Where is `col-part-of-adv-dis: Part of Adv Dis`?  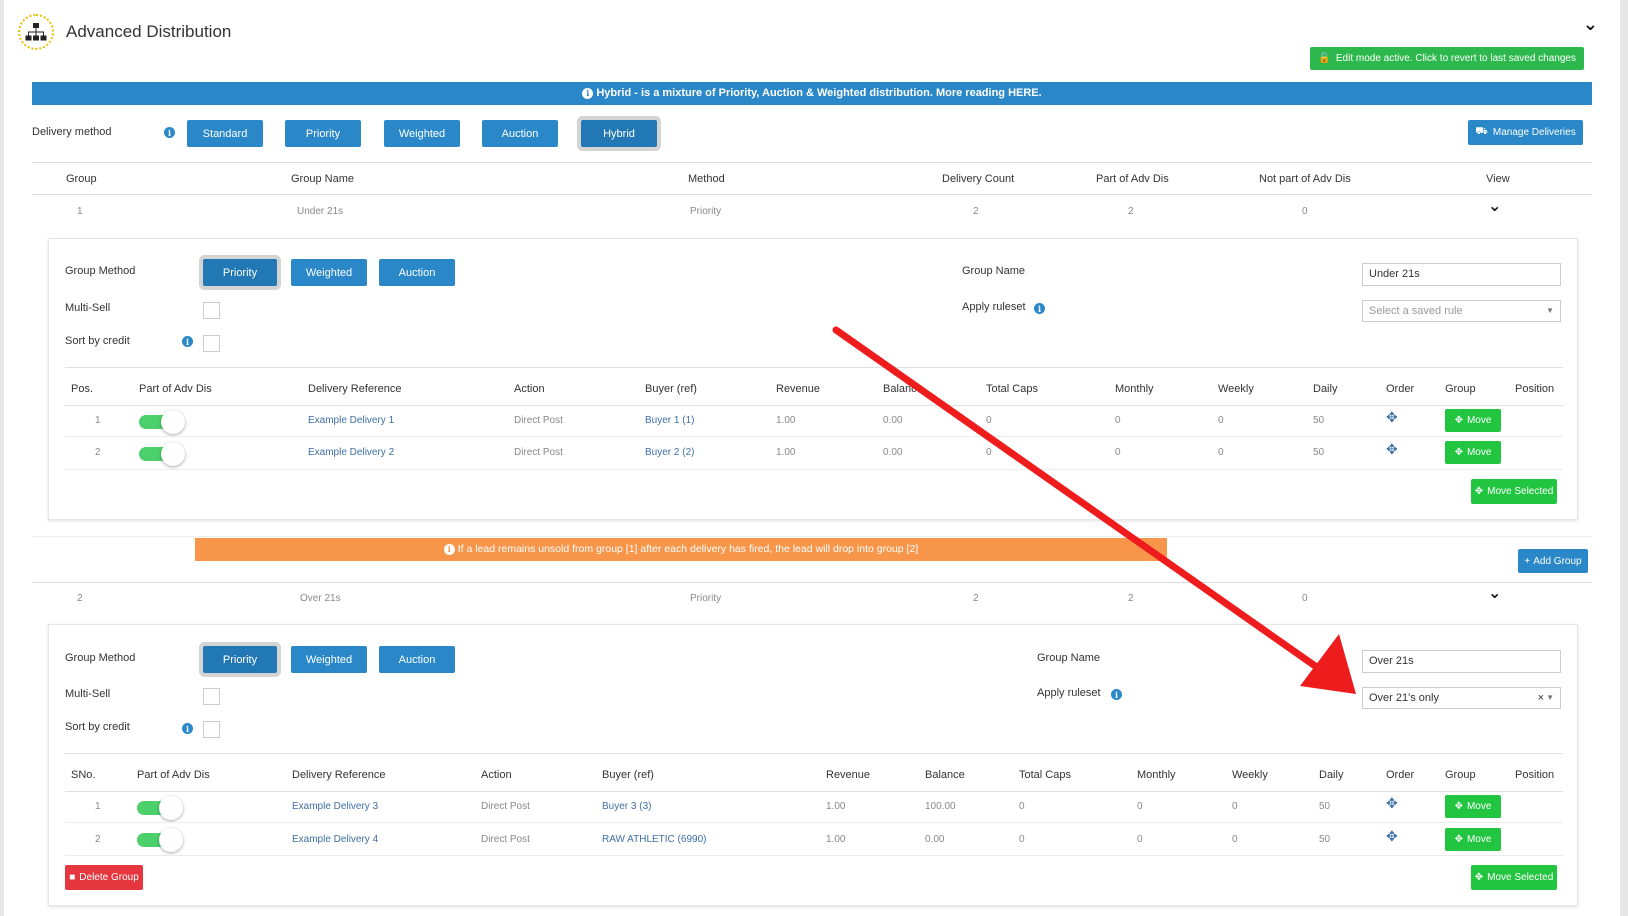 col-part-of-adv-dis: Part of Adv Dis is located at coordinates (175, 389).